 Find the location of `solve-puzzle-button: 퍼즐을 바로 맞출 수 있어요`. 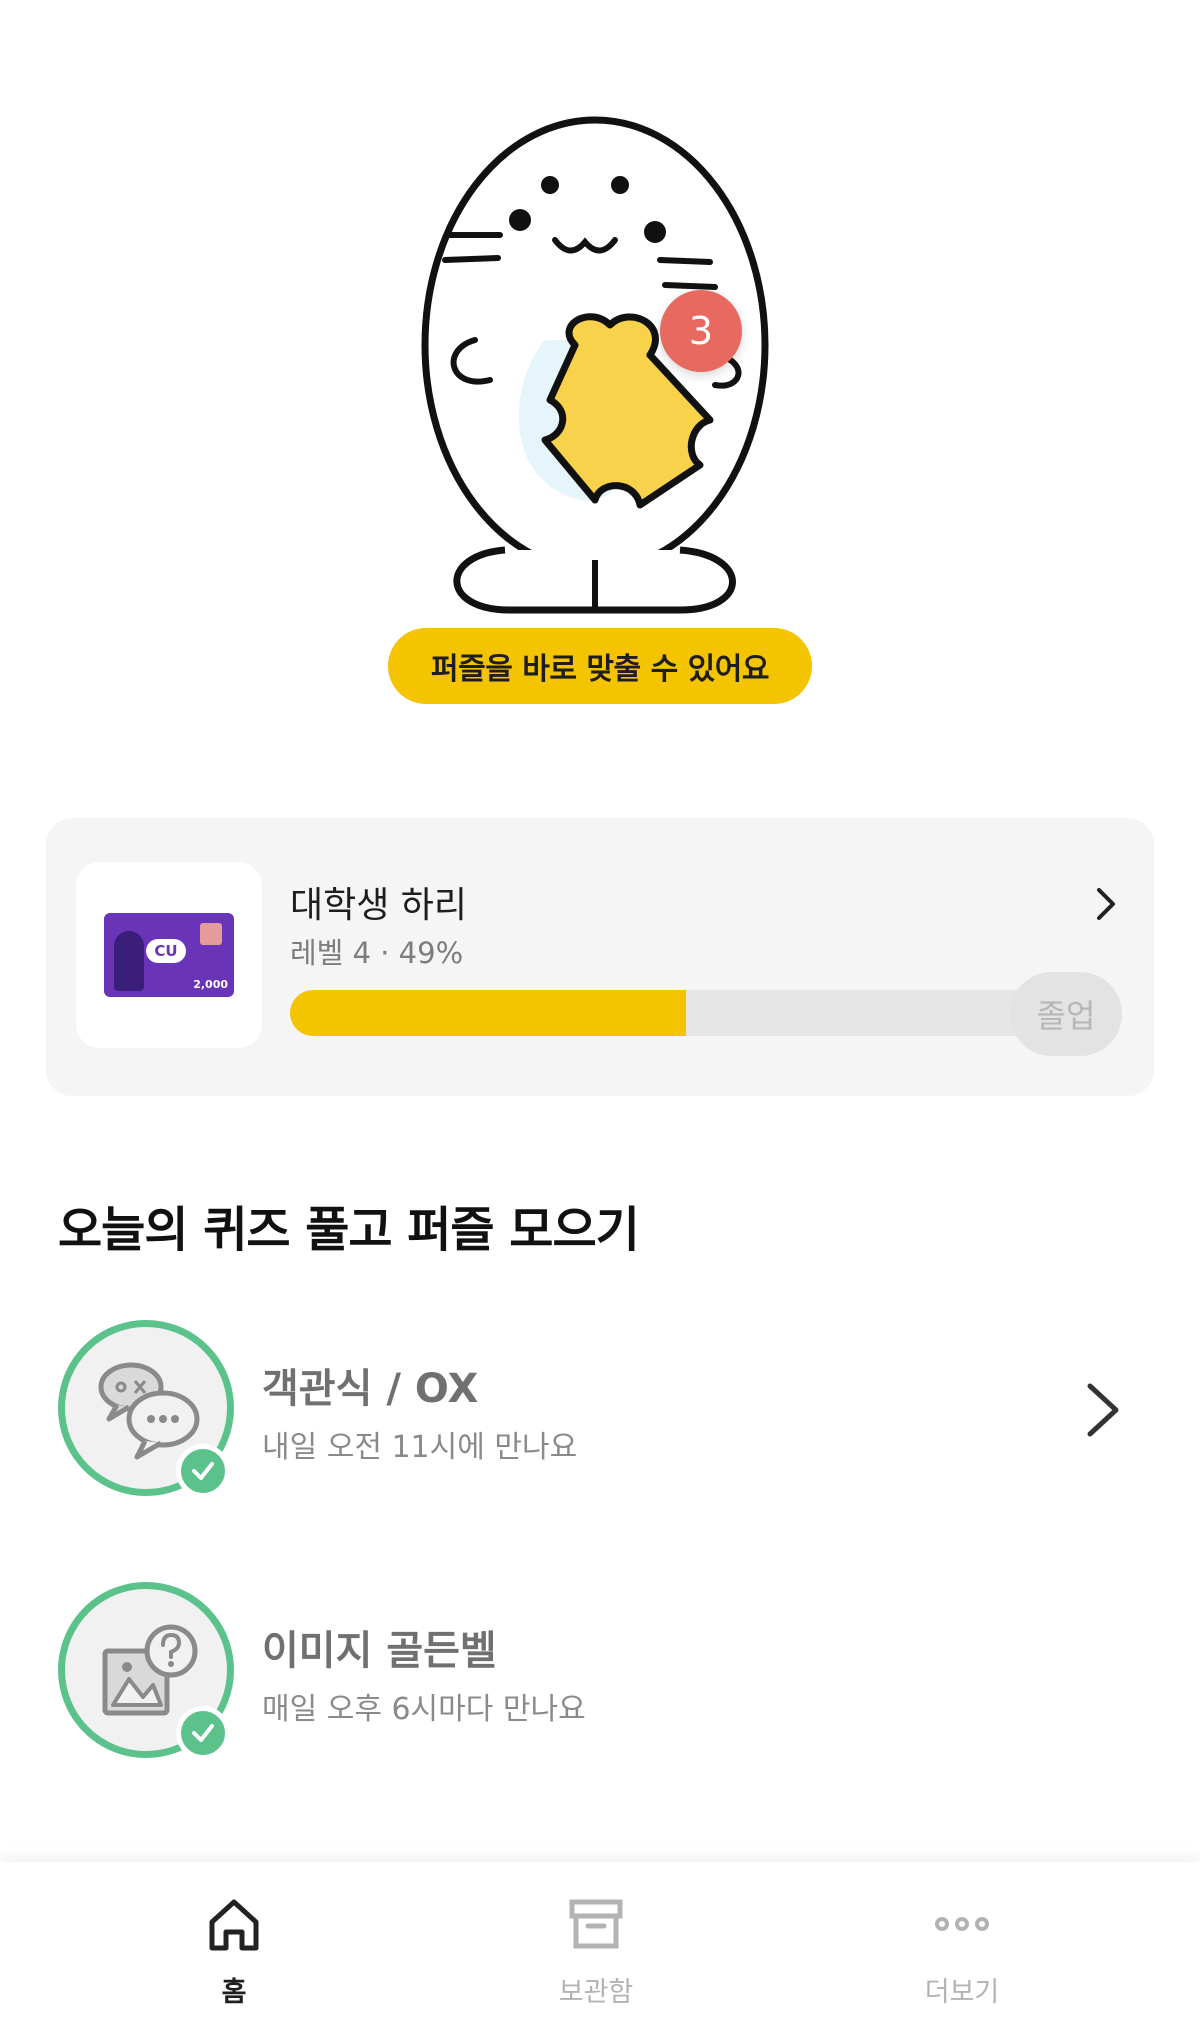

solve-puzzle-button: 퍼즐을 바로 맞출 수 있어요 is located at coordinates (600, 666).